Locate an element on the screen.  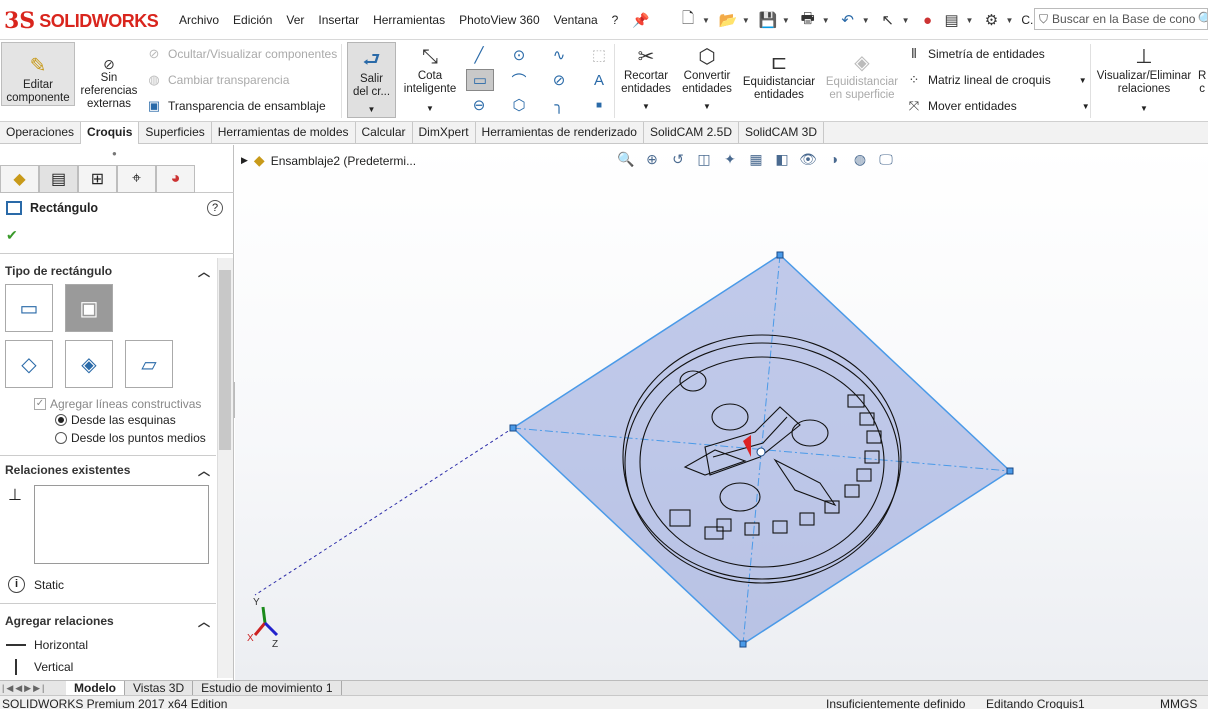
editar-componente-button: ✎ Editar componente is located at coordinates (38, 74).